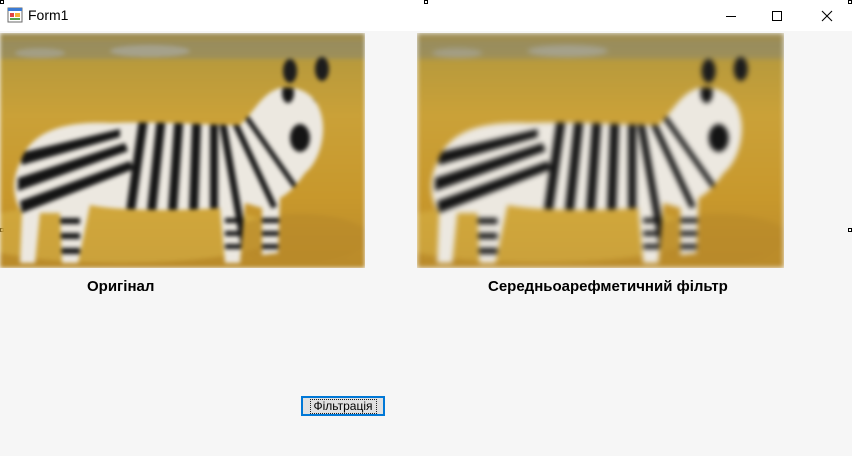 This screenshot has width=852, height=456. Describe the element at coordinates (426, 15) in the screenshot. I see `title-bar: Form1` at that location.